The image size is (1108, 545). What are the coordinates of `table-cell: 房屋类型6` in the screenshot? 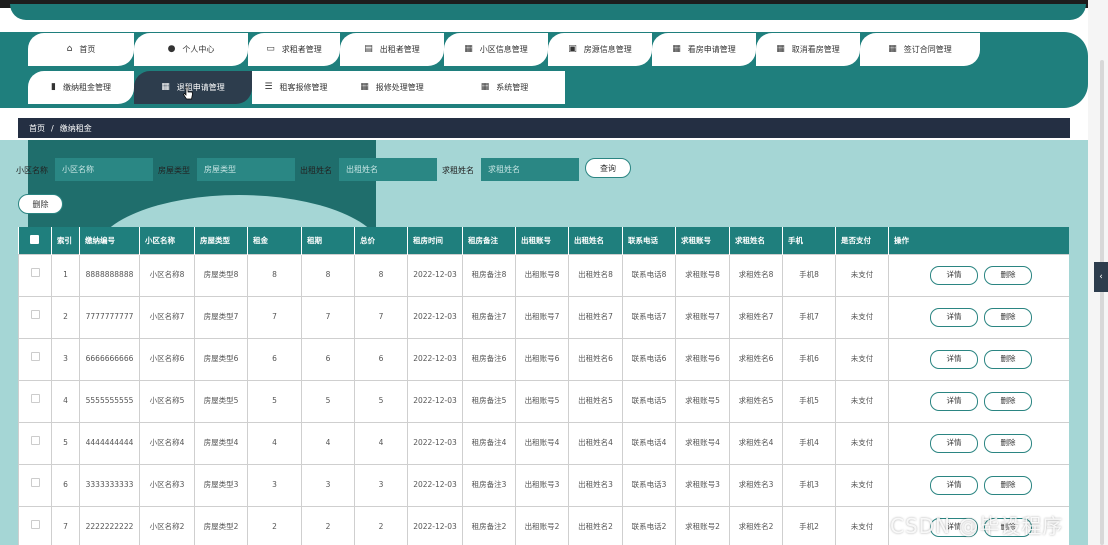 It's located at (221, 359).